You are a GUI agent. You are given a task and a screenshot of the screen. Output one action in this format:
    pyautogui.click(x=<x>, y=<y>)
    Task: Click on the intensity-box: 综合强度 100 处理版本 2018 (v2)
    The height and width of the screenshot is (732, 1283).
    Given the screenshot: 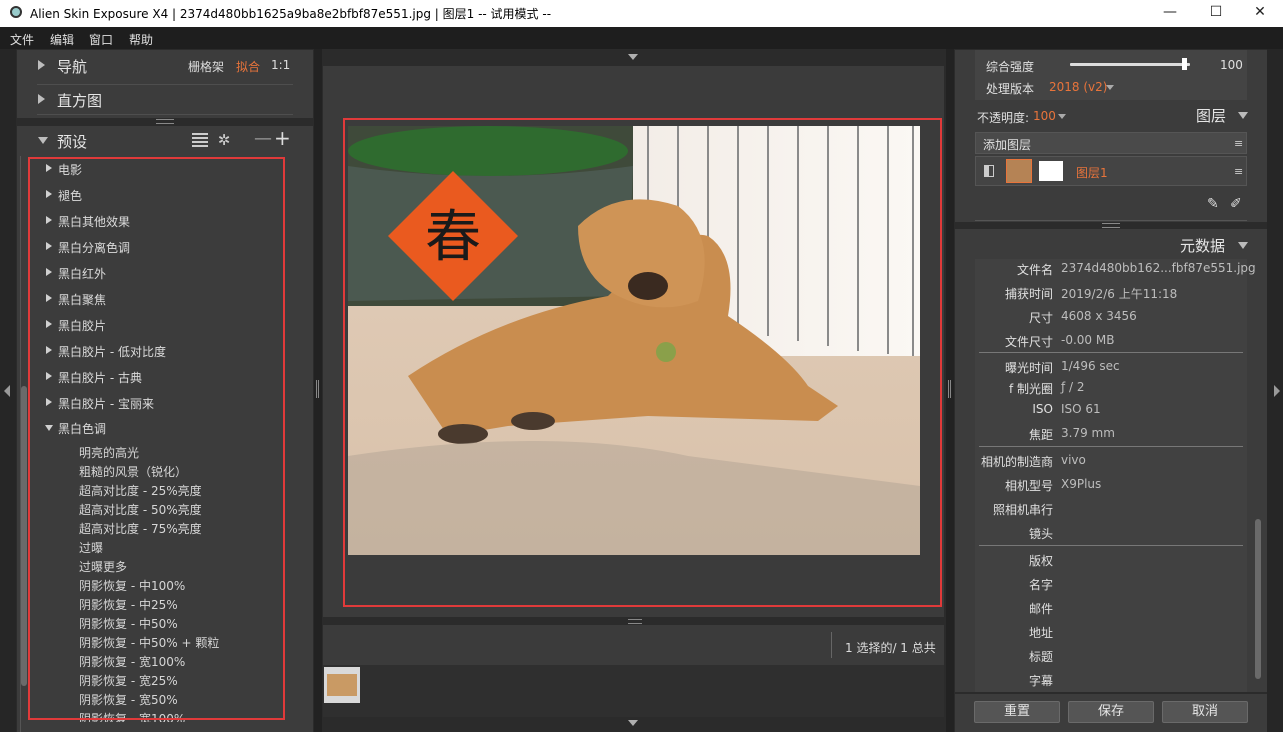 What is the action you would take?
    pyautogui.click(x=1111, y=75)
    